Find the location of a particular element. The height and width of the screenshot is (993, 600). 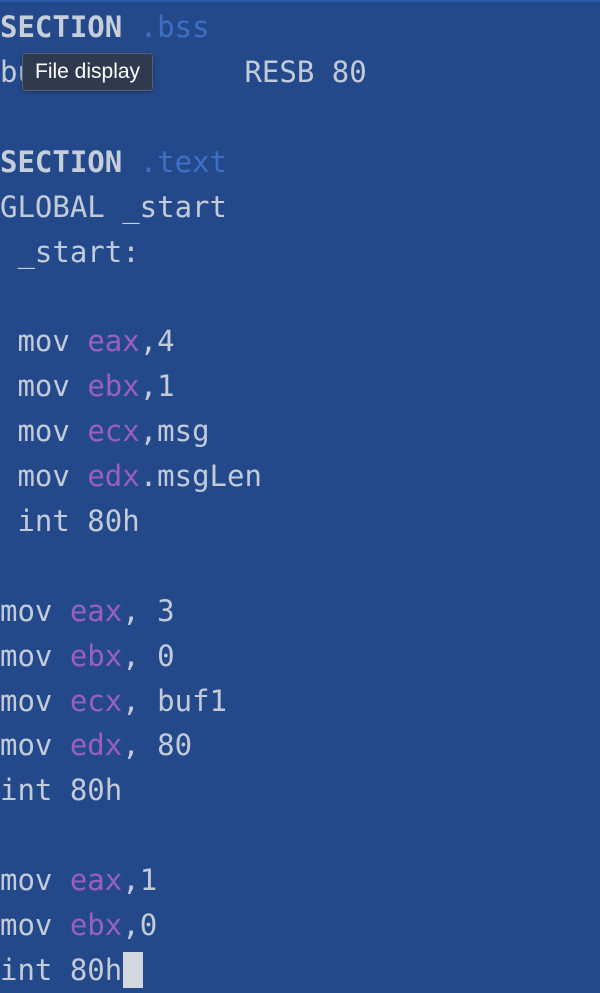

code-token: .msgLen is located at coordinates (200, 476).